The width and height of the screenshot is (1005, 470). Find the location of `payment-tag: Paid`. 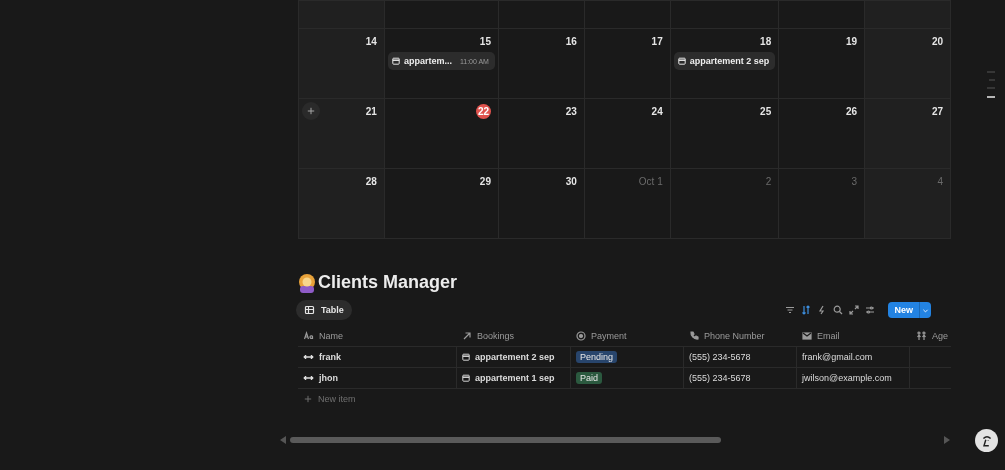

payment-tag: Paid is located at coordinates (589, 378).